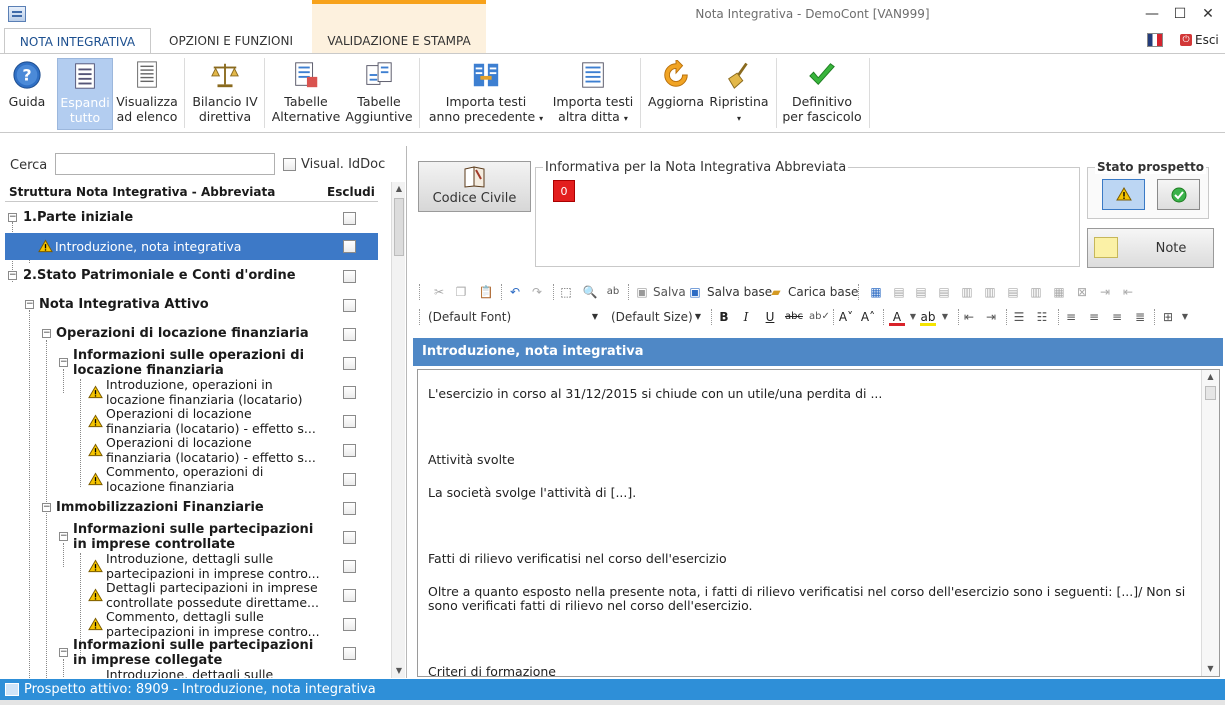  What do you see at coordinates (306, 94) in the screenshot?
I see `tabelle-alternative-button: Tabelle Alternative` at bounding box center [306, 94].